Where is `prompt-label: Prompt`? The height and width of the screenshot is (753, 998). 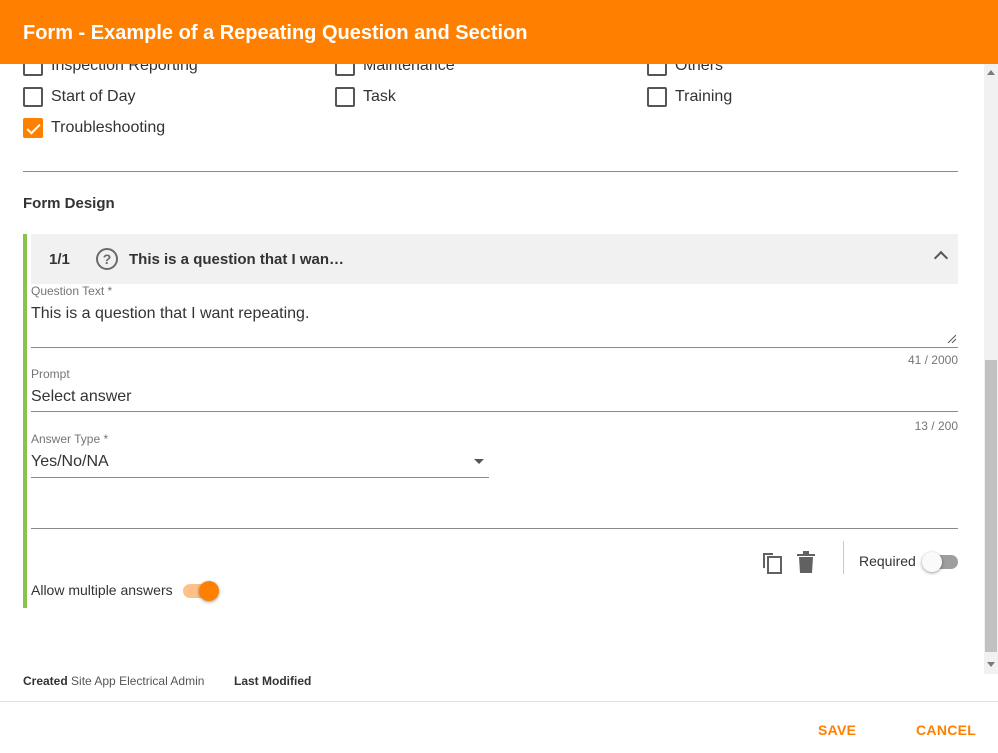 prompt-label: Prompt is located at coordinates (50, 374).